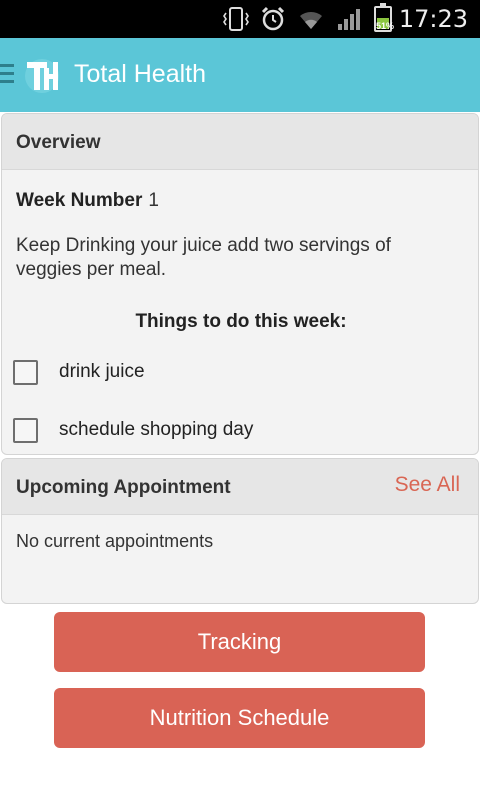 The width and height of the screenshot is (480, 800). What do you see at coordinates (236, 19) in the screenshot?
I see `vibrate-icon` at bounding box center [236, 19].